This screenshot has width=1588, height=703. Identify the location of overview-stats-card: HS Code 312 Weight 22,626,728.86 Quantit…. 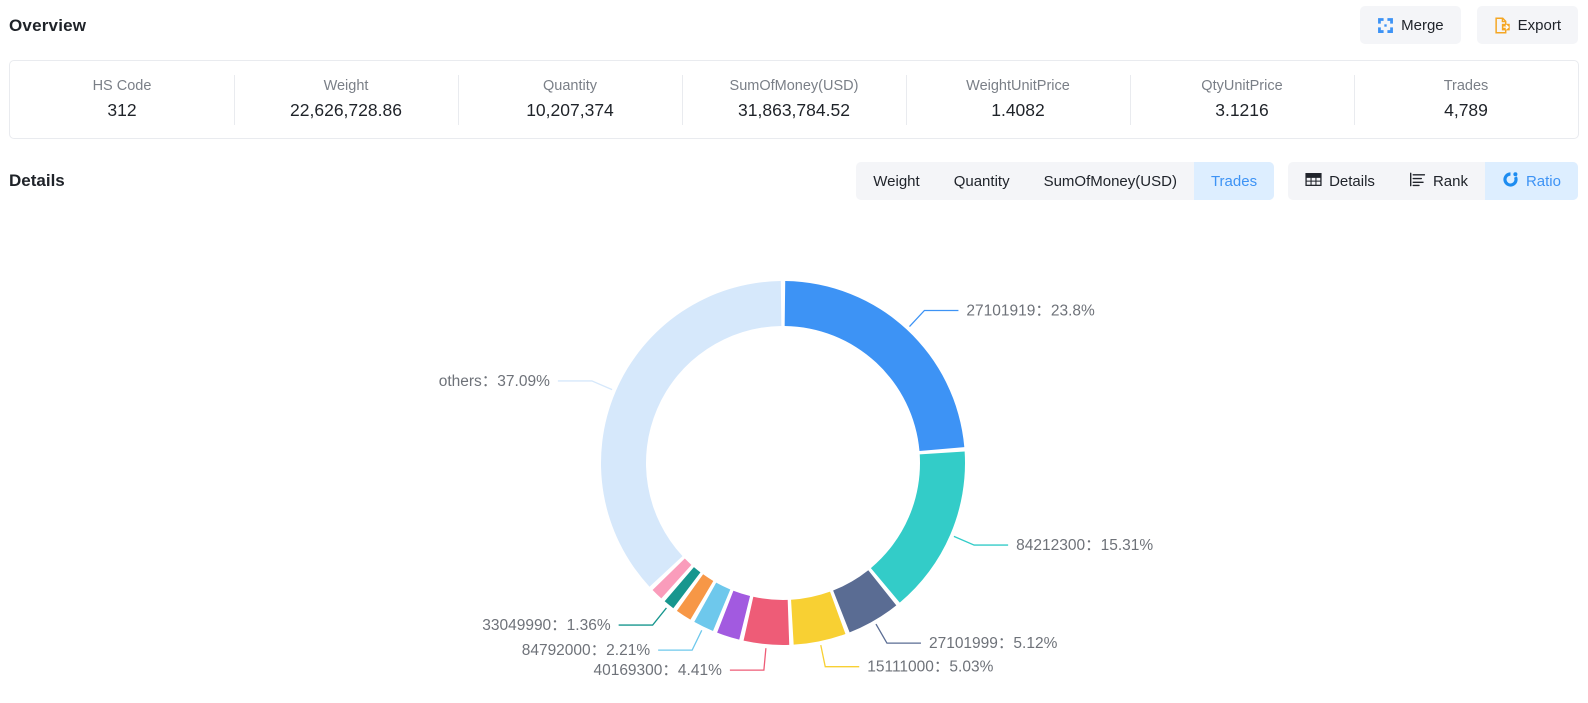
(794, 99).